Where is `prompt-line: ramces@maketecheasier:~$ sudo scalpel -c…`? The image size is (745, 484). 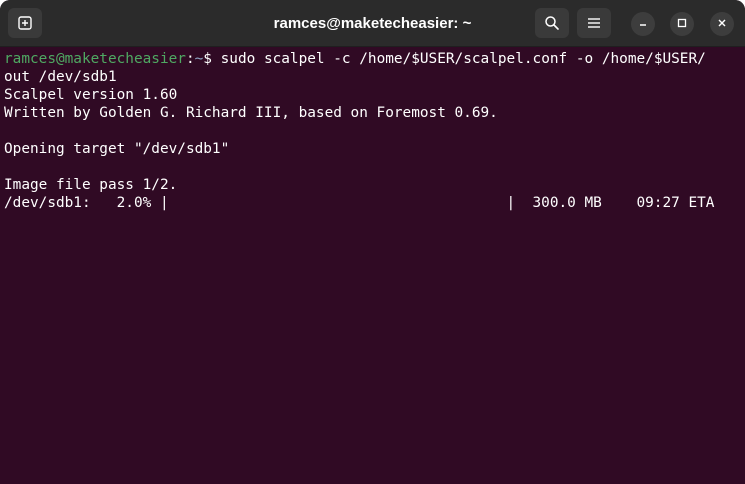 prompt-line: ramces@maketecheasier:~$ sudo scalpel -c… is located at coordinates (374, 59).